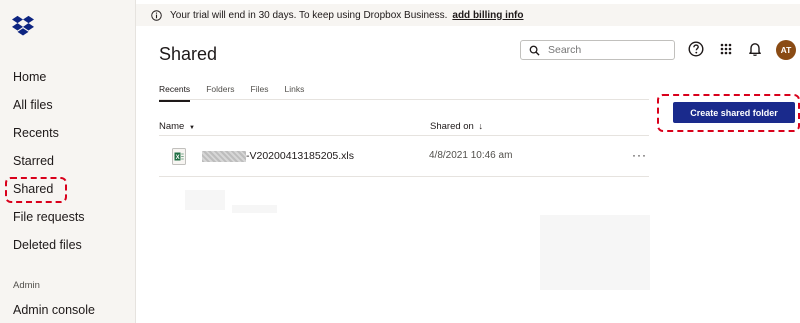  What do you see at coordinates (786, 50) in the screenshot?
I see `user-avatar: AT` at bounding box center [786, 50].